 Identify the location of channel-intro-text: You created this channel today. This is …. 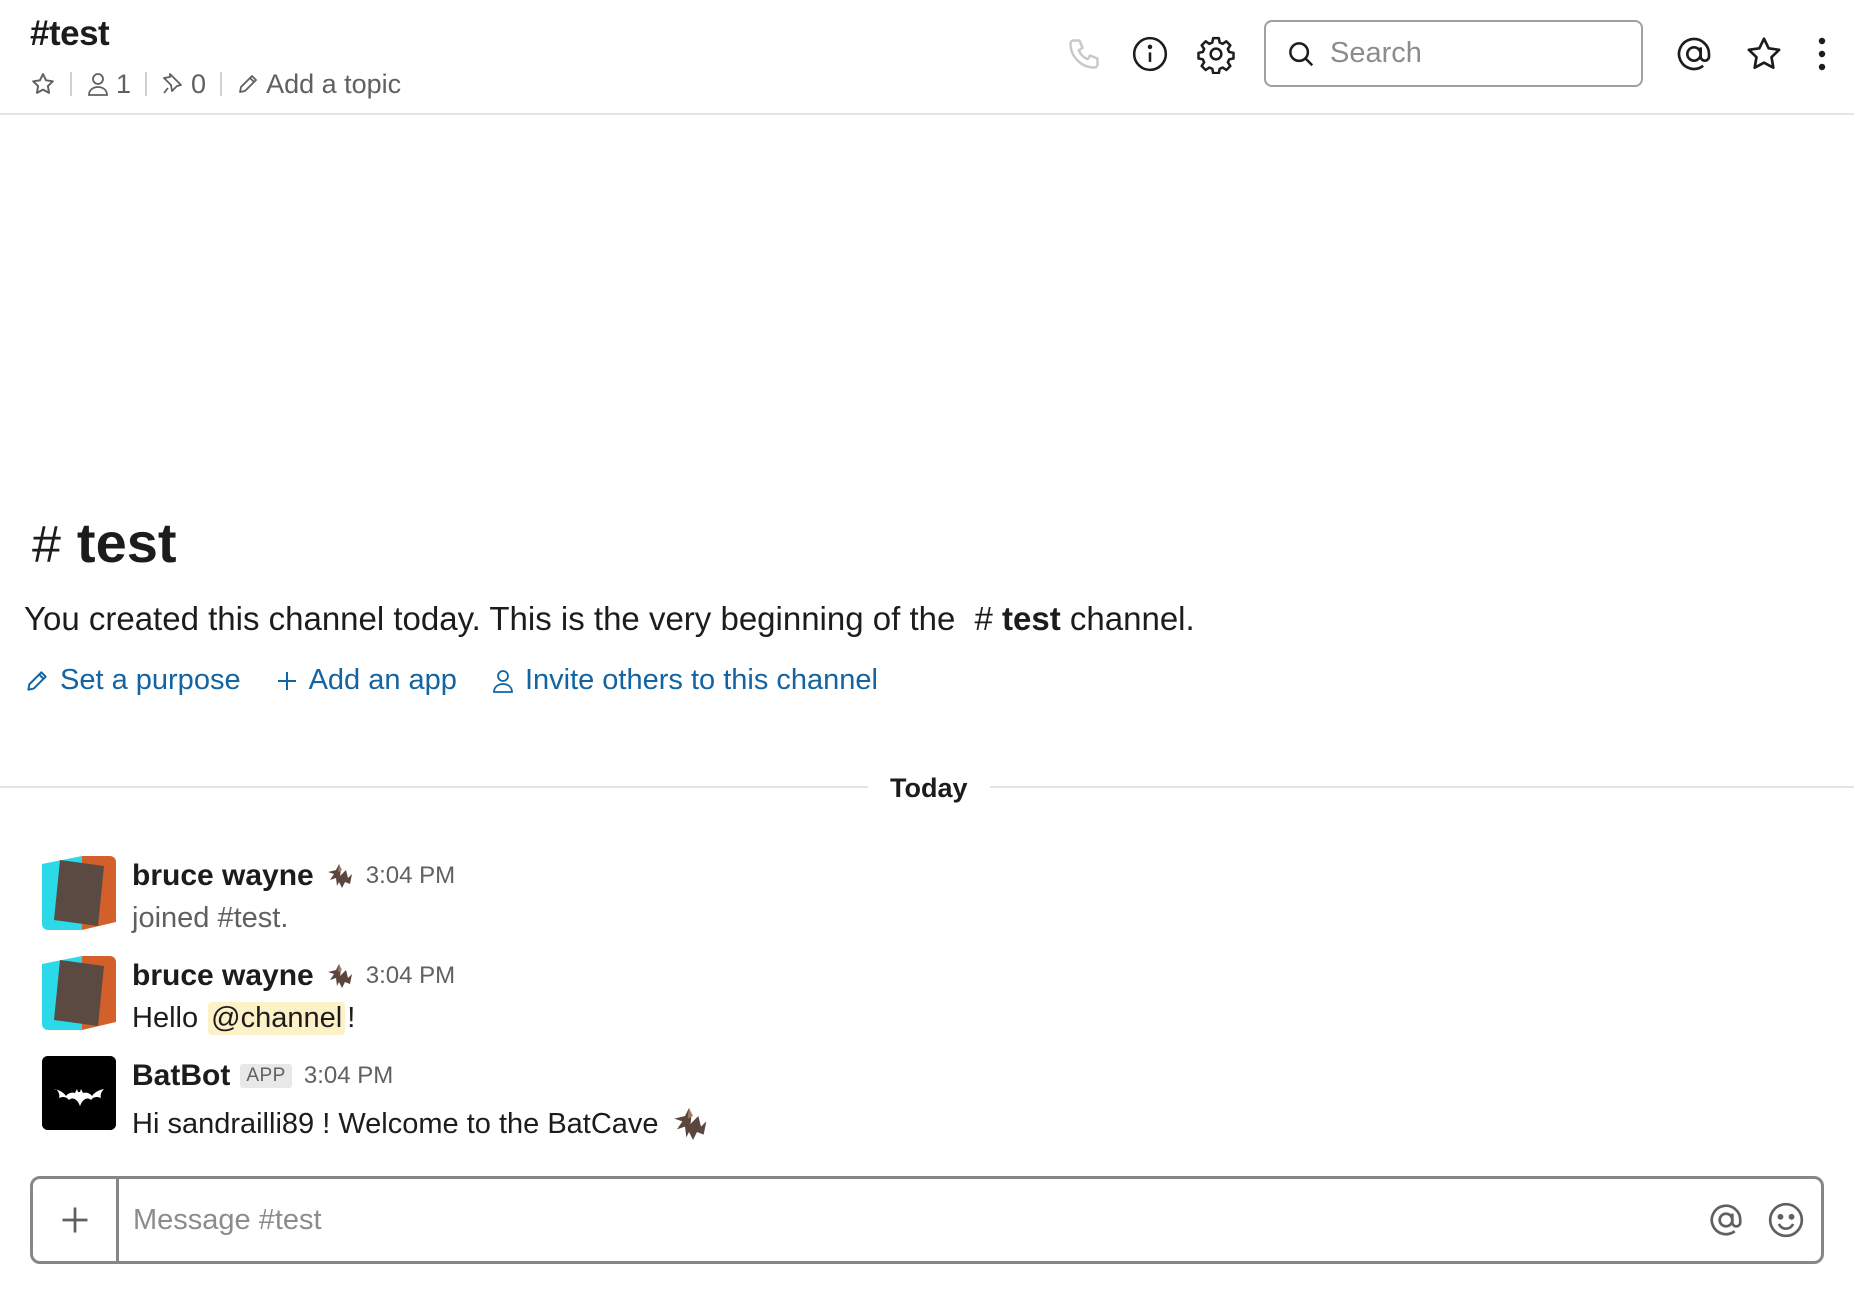
(609, 619).